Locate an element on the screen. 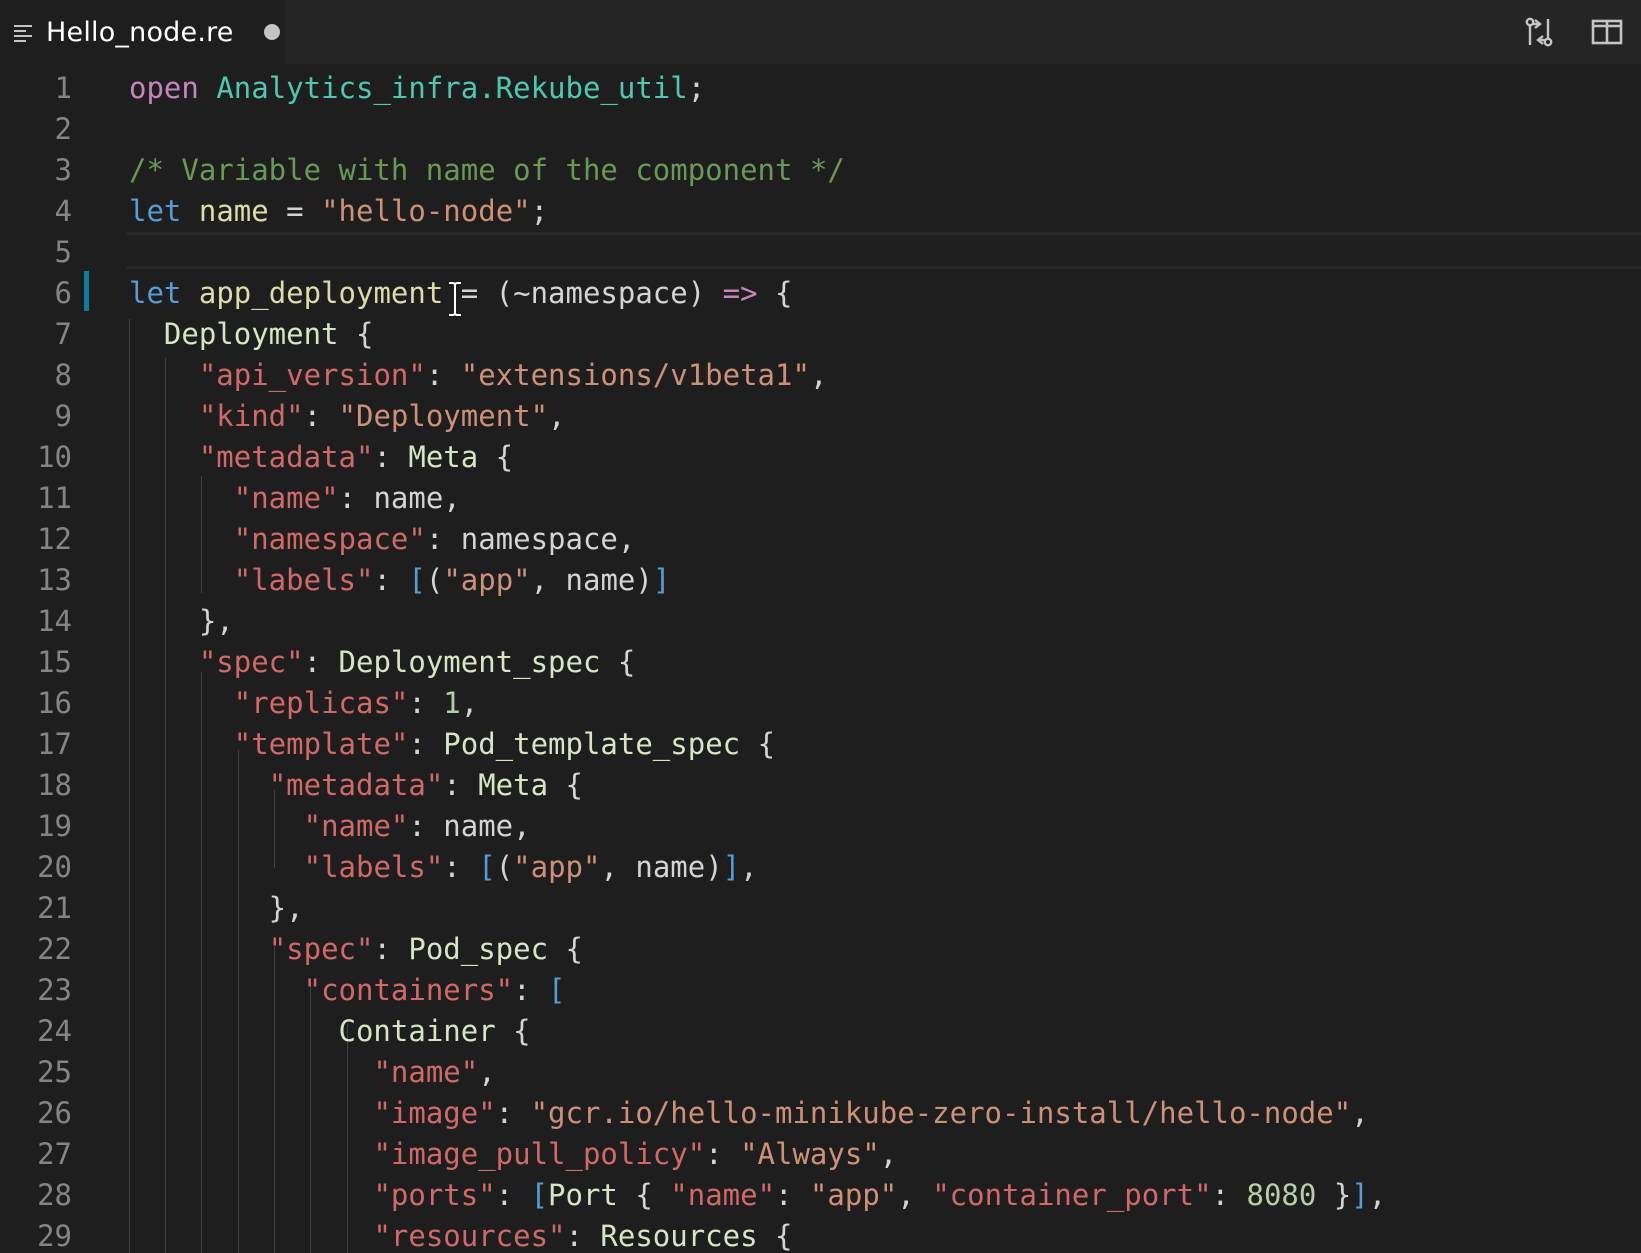  code-line: 2 is located at coordinates (820, 129).